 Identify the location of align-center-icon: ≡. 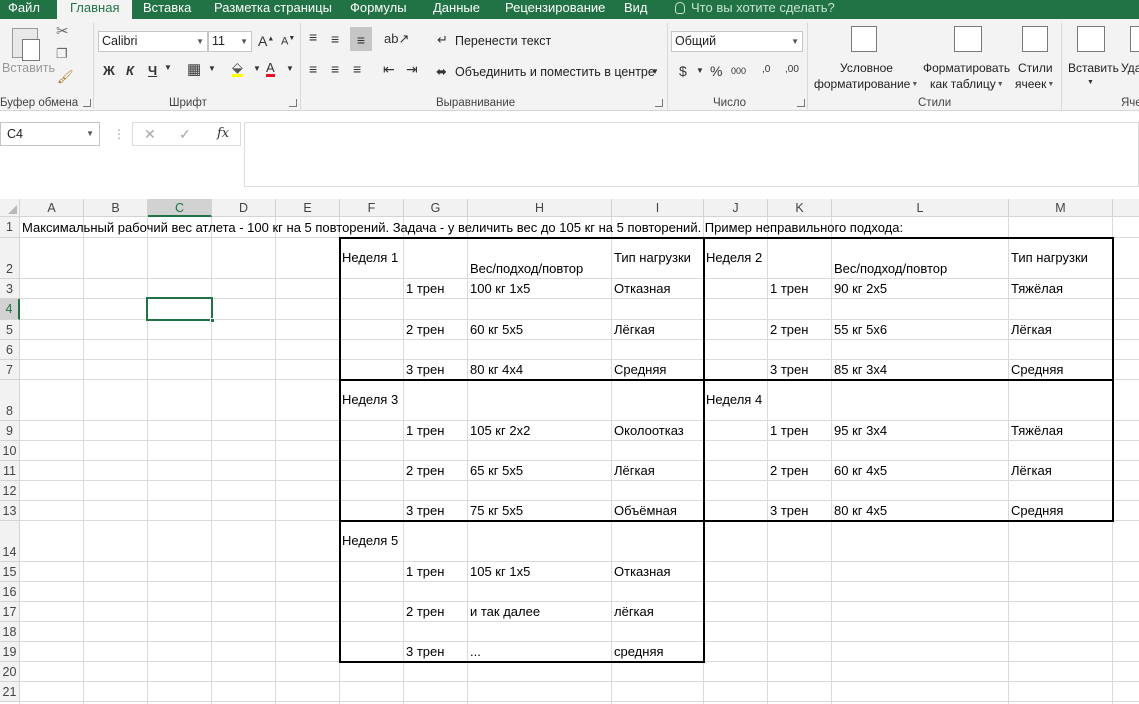
(335, 69).